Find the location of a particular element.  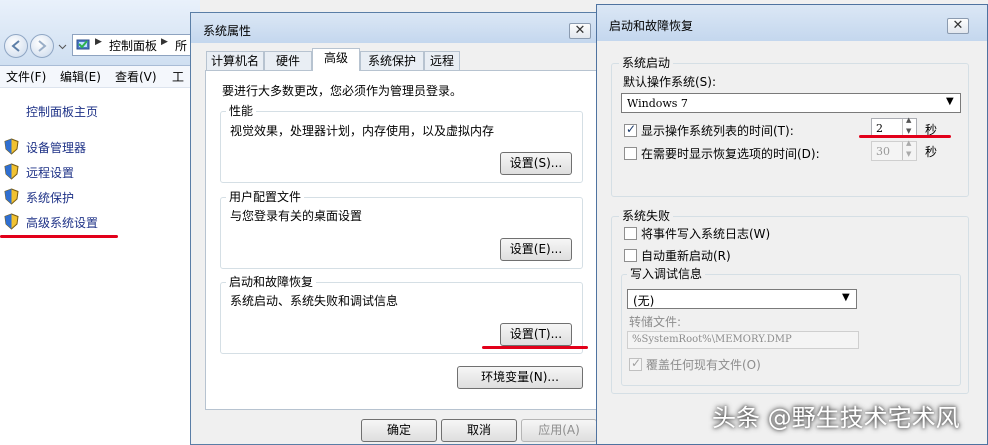

startup-recovery-description: 系统启动、系统失败和调试信息 is located at coordinates (314, 301).